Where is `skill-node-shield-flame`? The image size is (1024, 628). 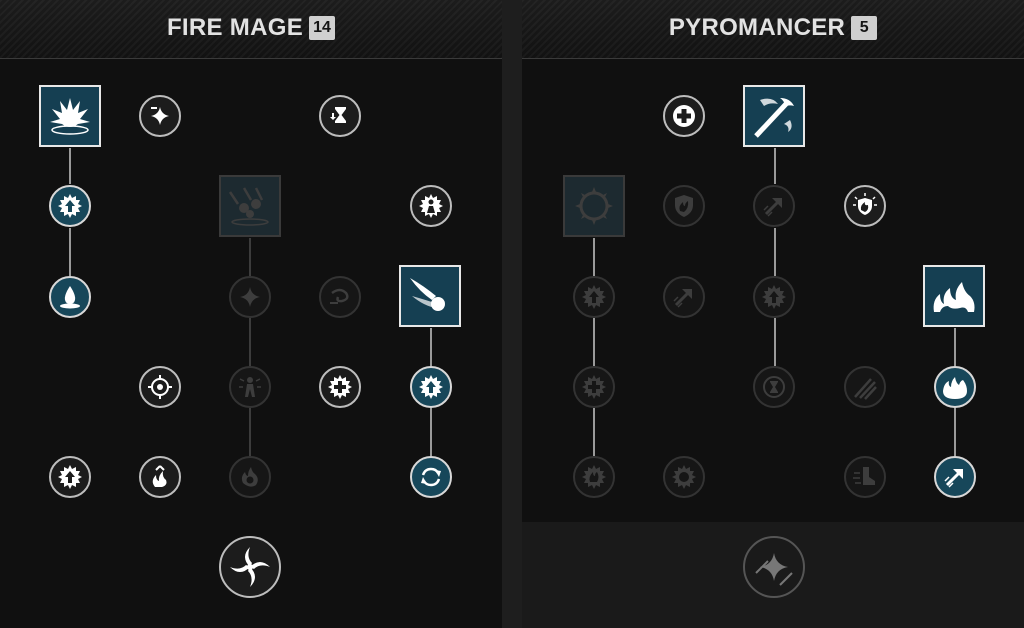 skill-node-shield-flame is located at coordinates (684, 206).